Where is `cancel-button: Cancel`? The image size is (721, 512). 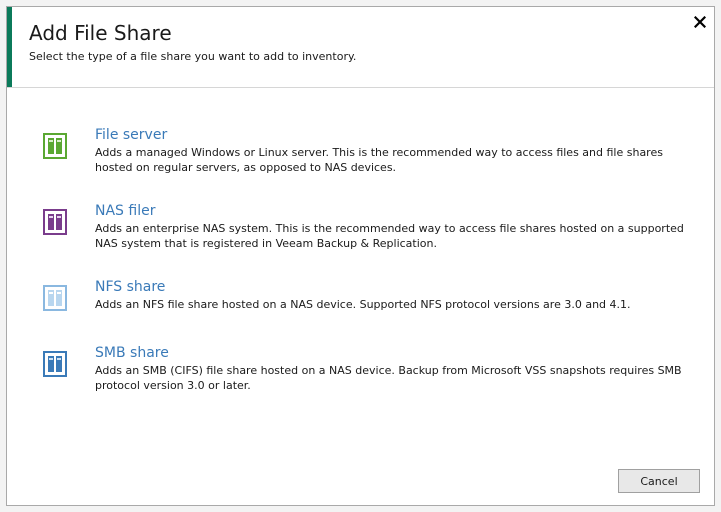 cancel-button: Cancel is located at coordinates (659, 481).